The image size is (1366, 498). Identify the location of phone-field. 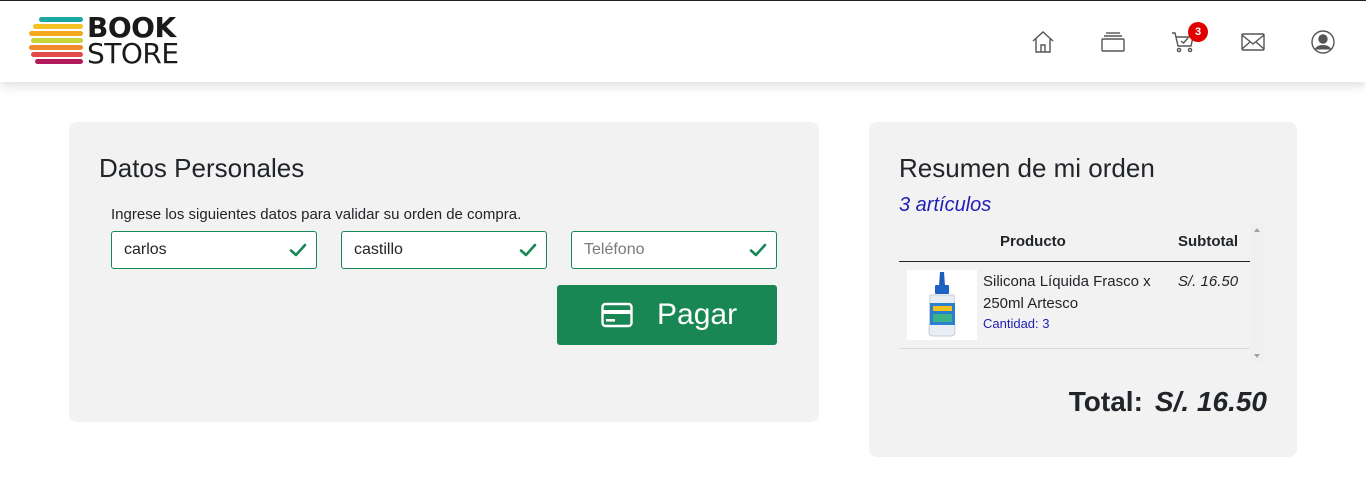
(674, 250).